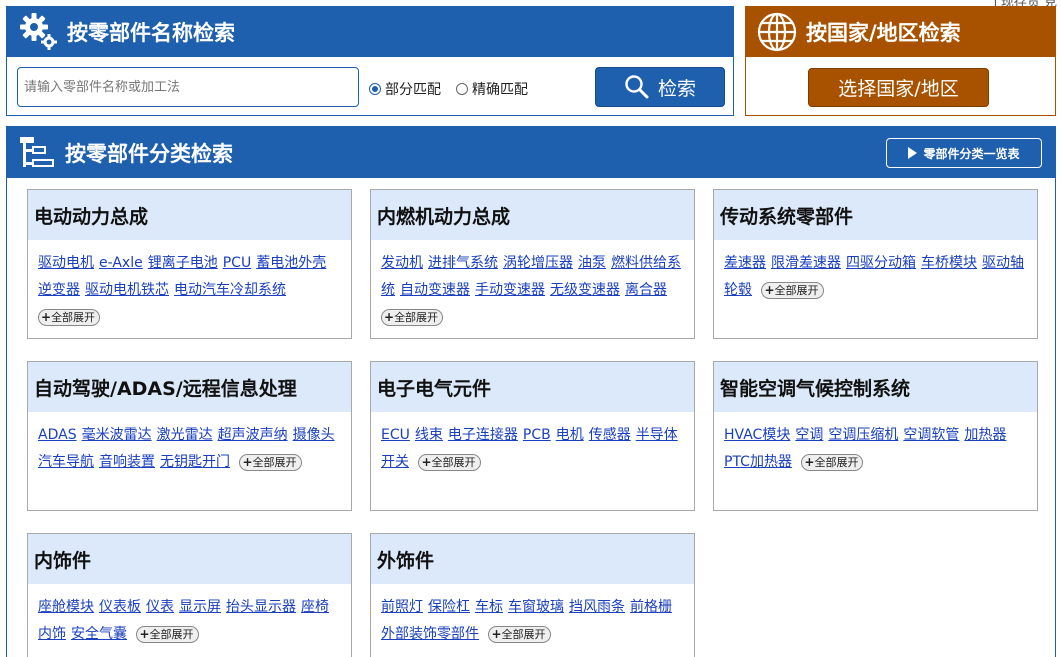 This screenshot has width=1061, height=657. What do you see at coordinates (449, 607) in the screenshot?
I see `part-link: 保险杠` at bounding box center [449, 607].